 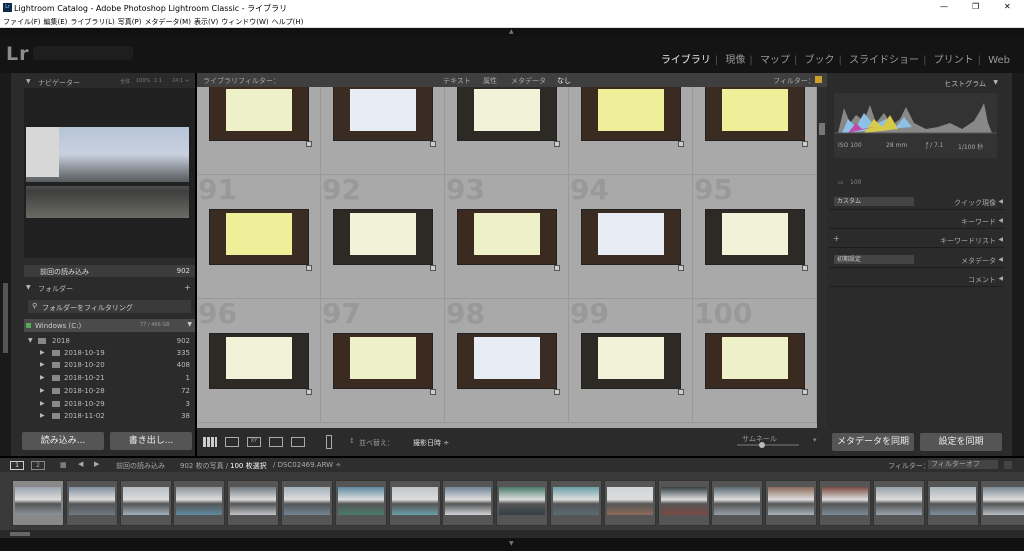 I want to click on survey-view-icon, so click(x=276, y=442).